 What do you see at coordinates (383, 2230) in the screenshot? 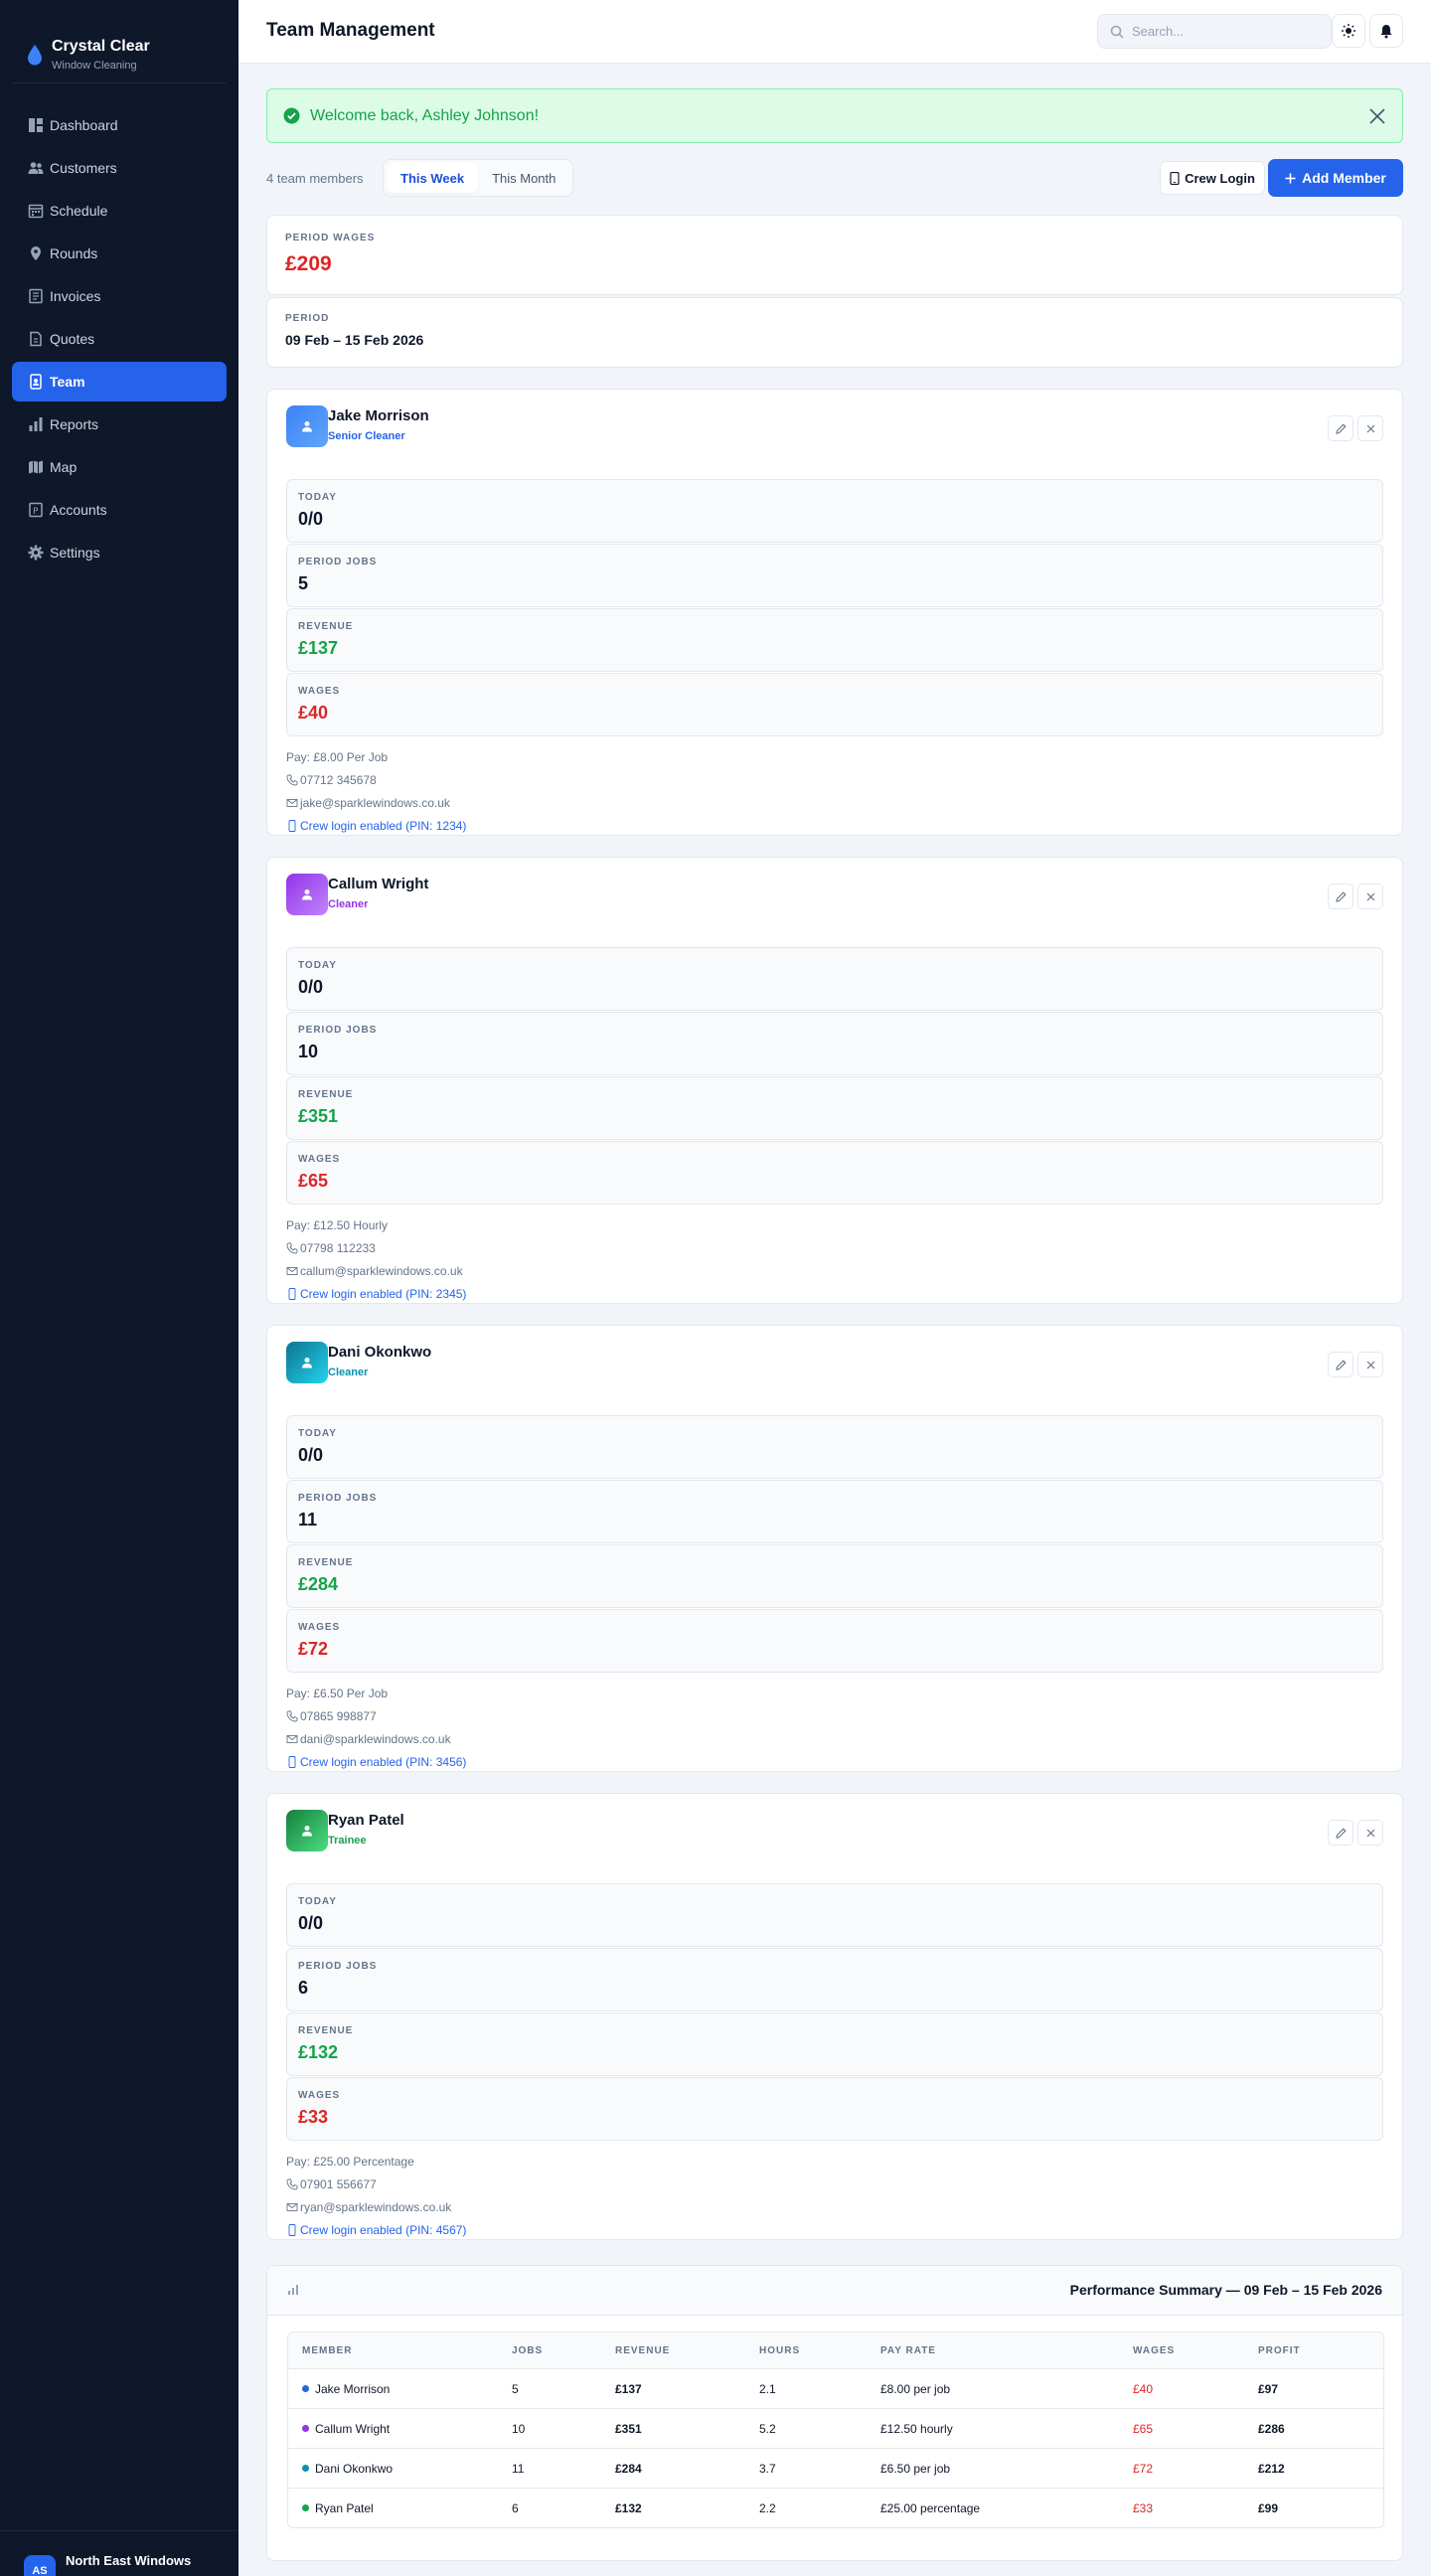
I see `member-crew-login-status: Crew login enabled (PIN: 4567)` at bounding box center [383, 2230].